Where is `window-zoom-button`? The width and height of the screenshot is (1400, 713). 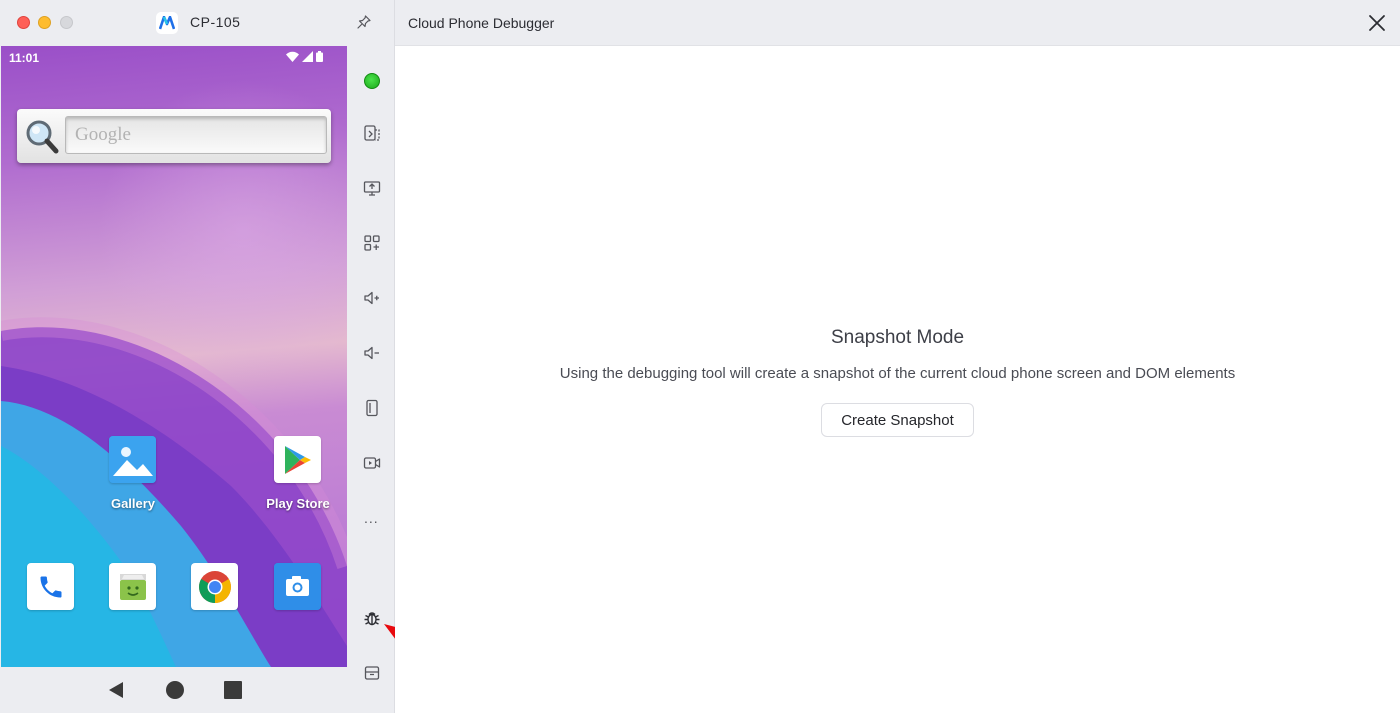
window-zoom-button is located at coordinates (66, 22).